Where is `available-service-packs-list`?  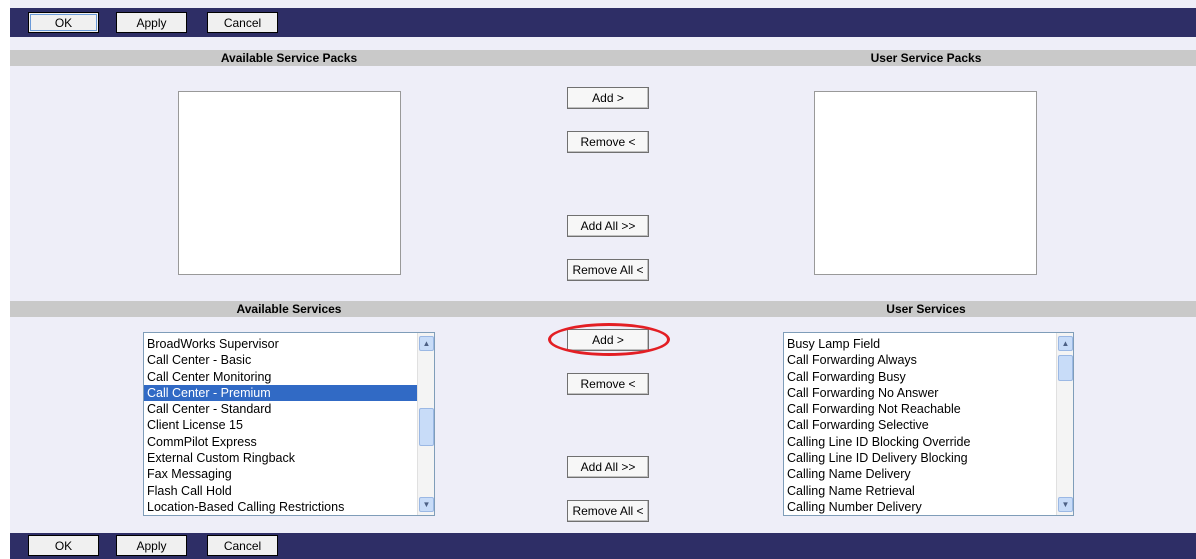 available-service-packs-list is located at coordinates (289, 183).